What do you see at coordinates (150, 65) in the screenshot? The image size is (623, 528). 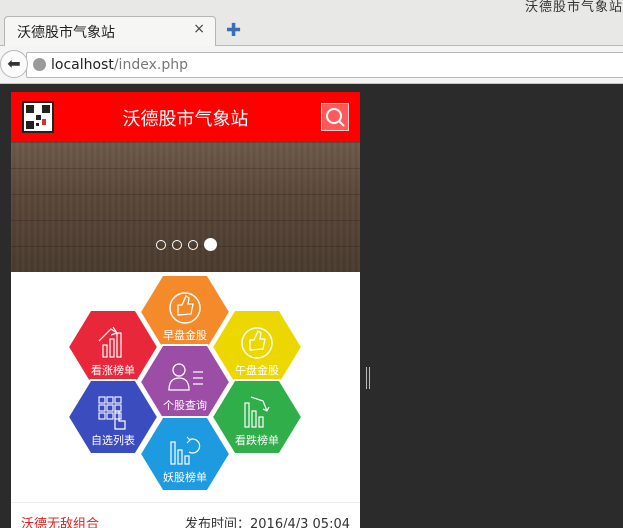 I see `url-path: /index.php` at bounding box center [150, 65].